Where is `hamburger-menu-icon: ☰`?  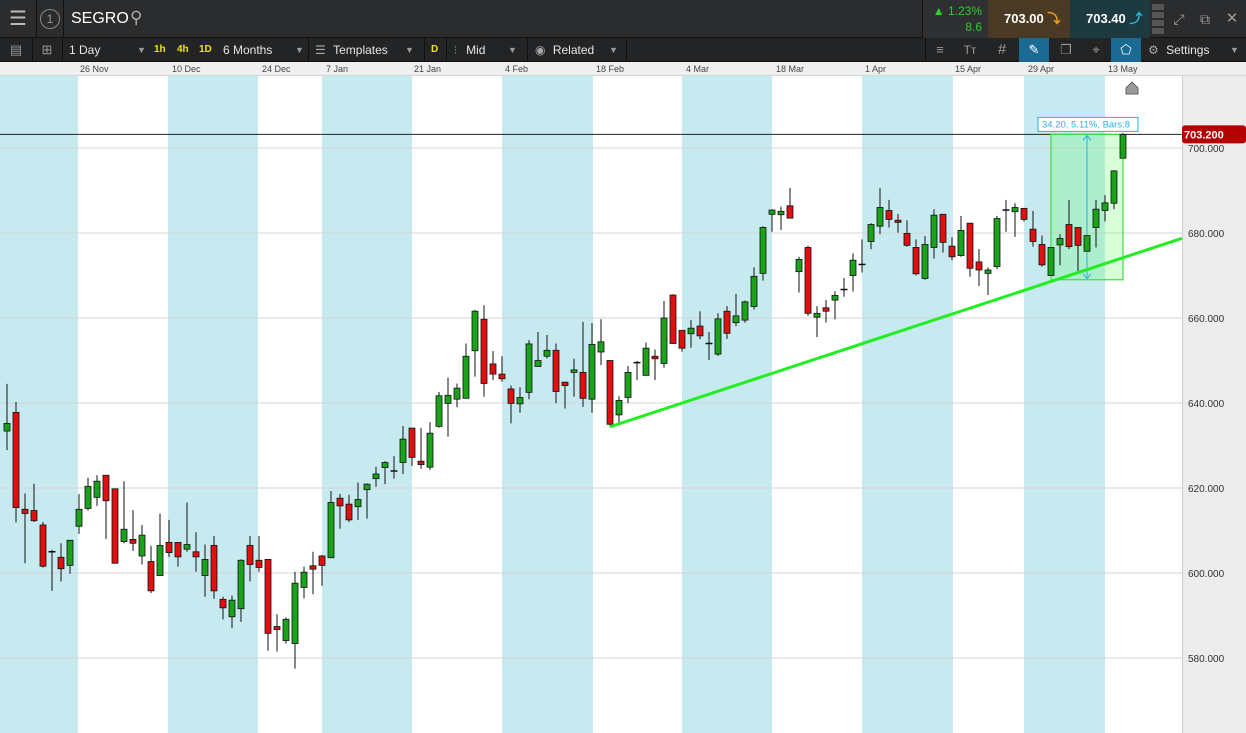 hamburger-menu-icon: ☰ is located at coordinates (18, 19).